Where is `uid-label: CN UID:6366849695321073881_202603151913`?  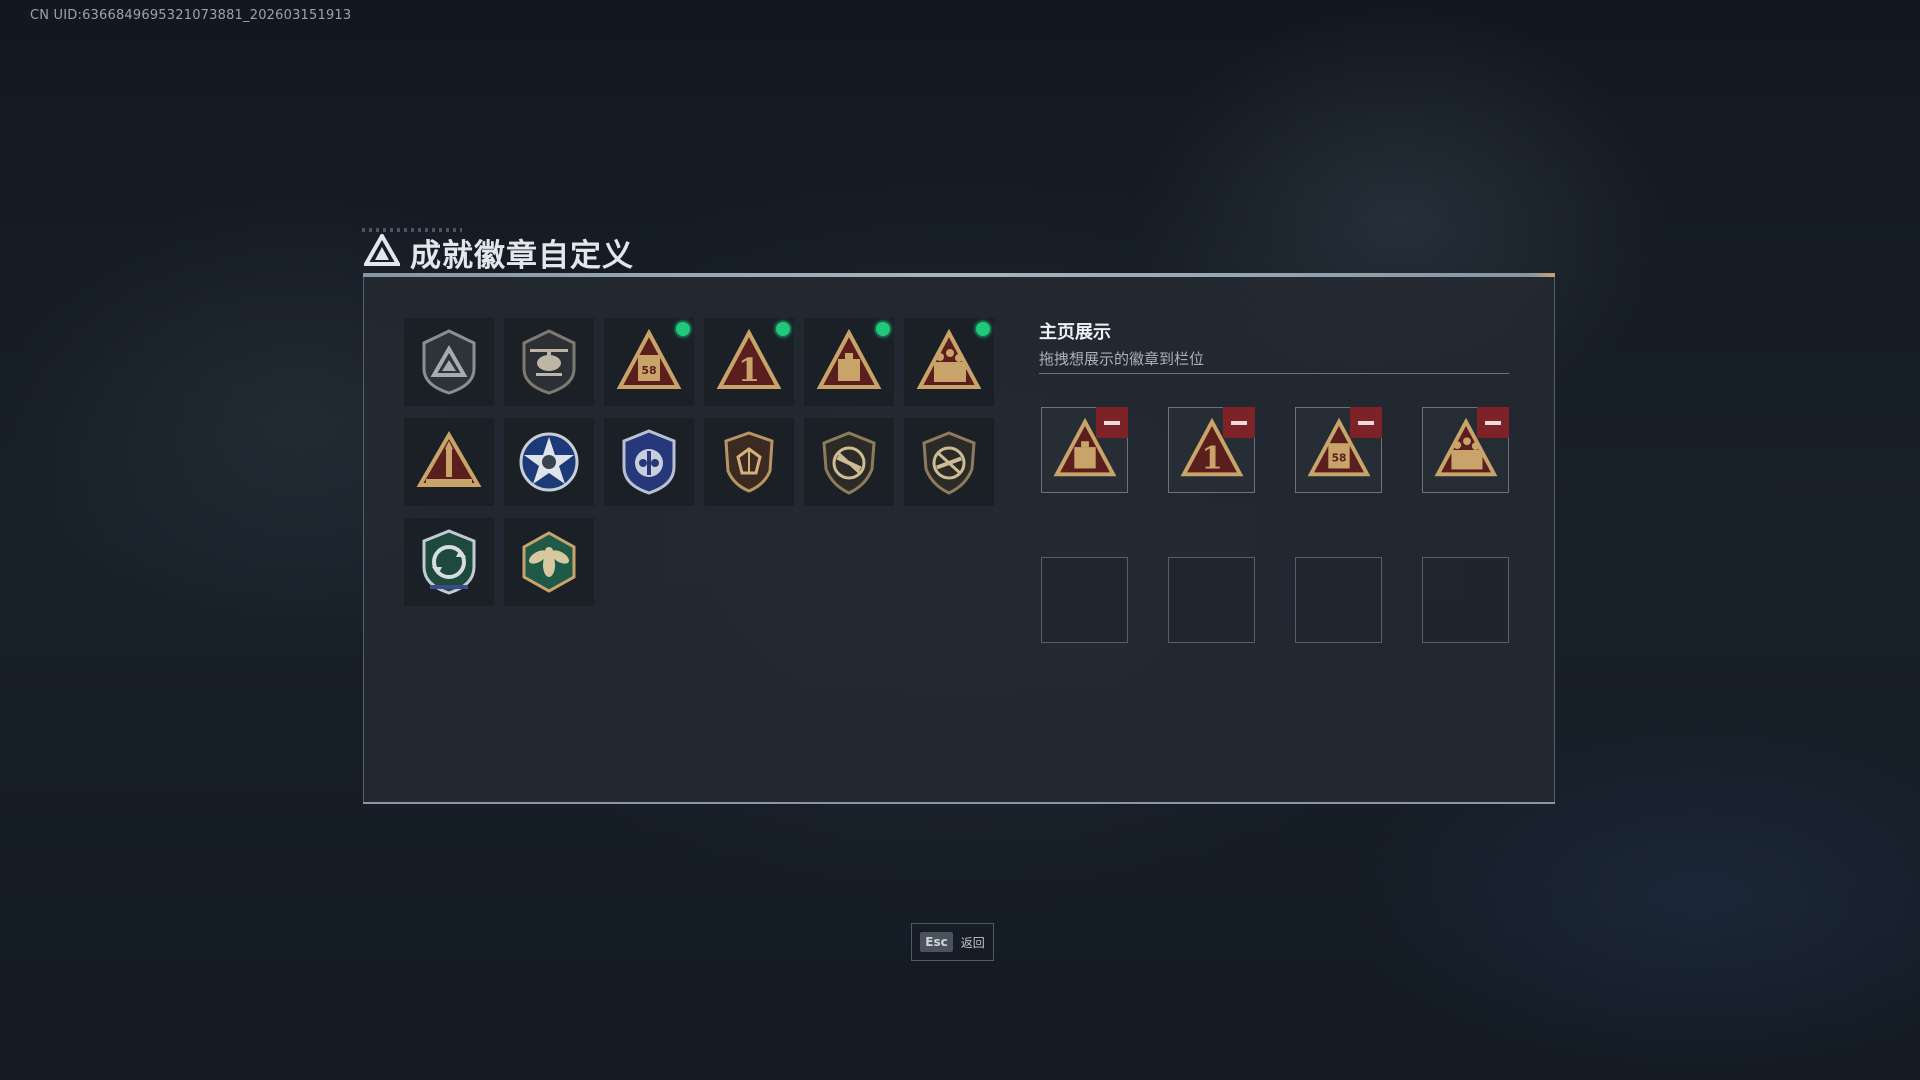
uid-label: CN UID:6366849695321073881_202603151913 is located at coordinates (191, 15).